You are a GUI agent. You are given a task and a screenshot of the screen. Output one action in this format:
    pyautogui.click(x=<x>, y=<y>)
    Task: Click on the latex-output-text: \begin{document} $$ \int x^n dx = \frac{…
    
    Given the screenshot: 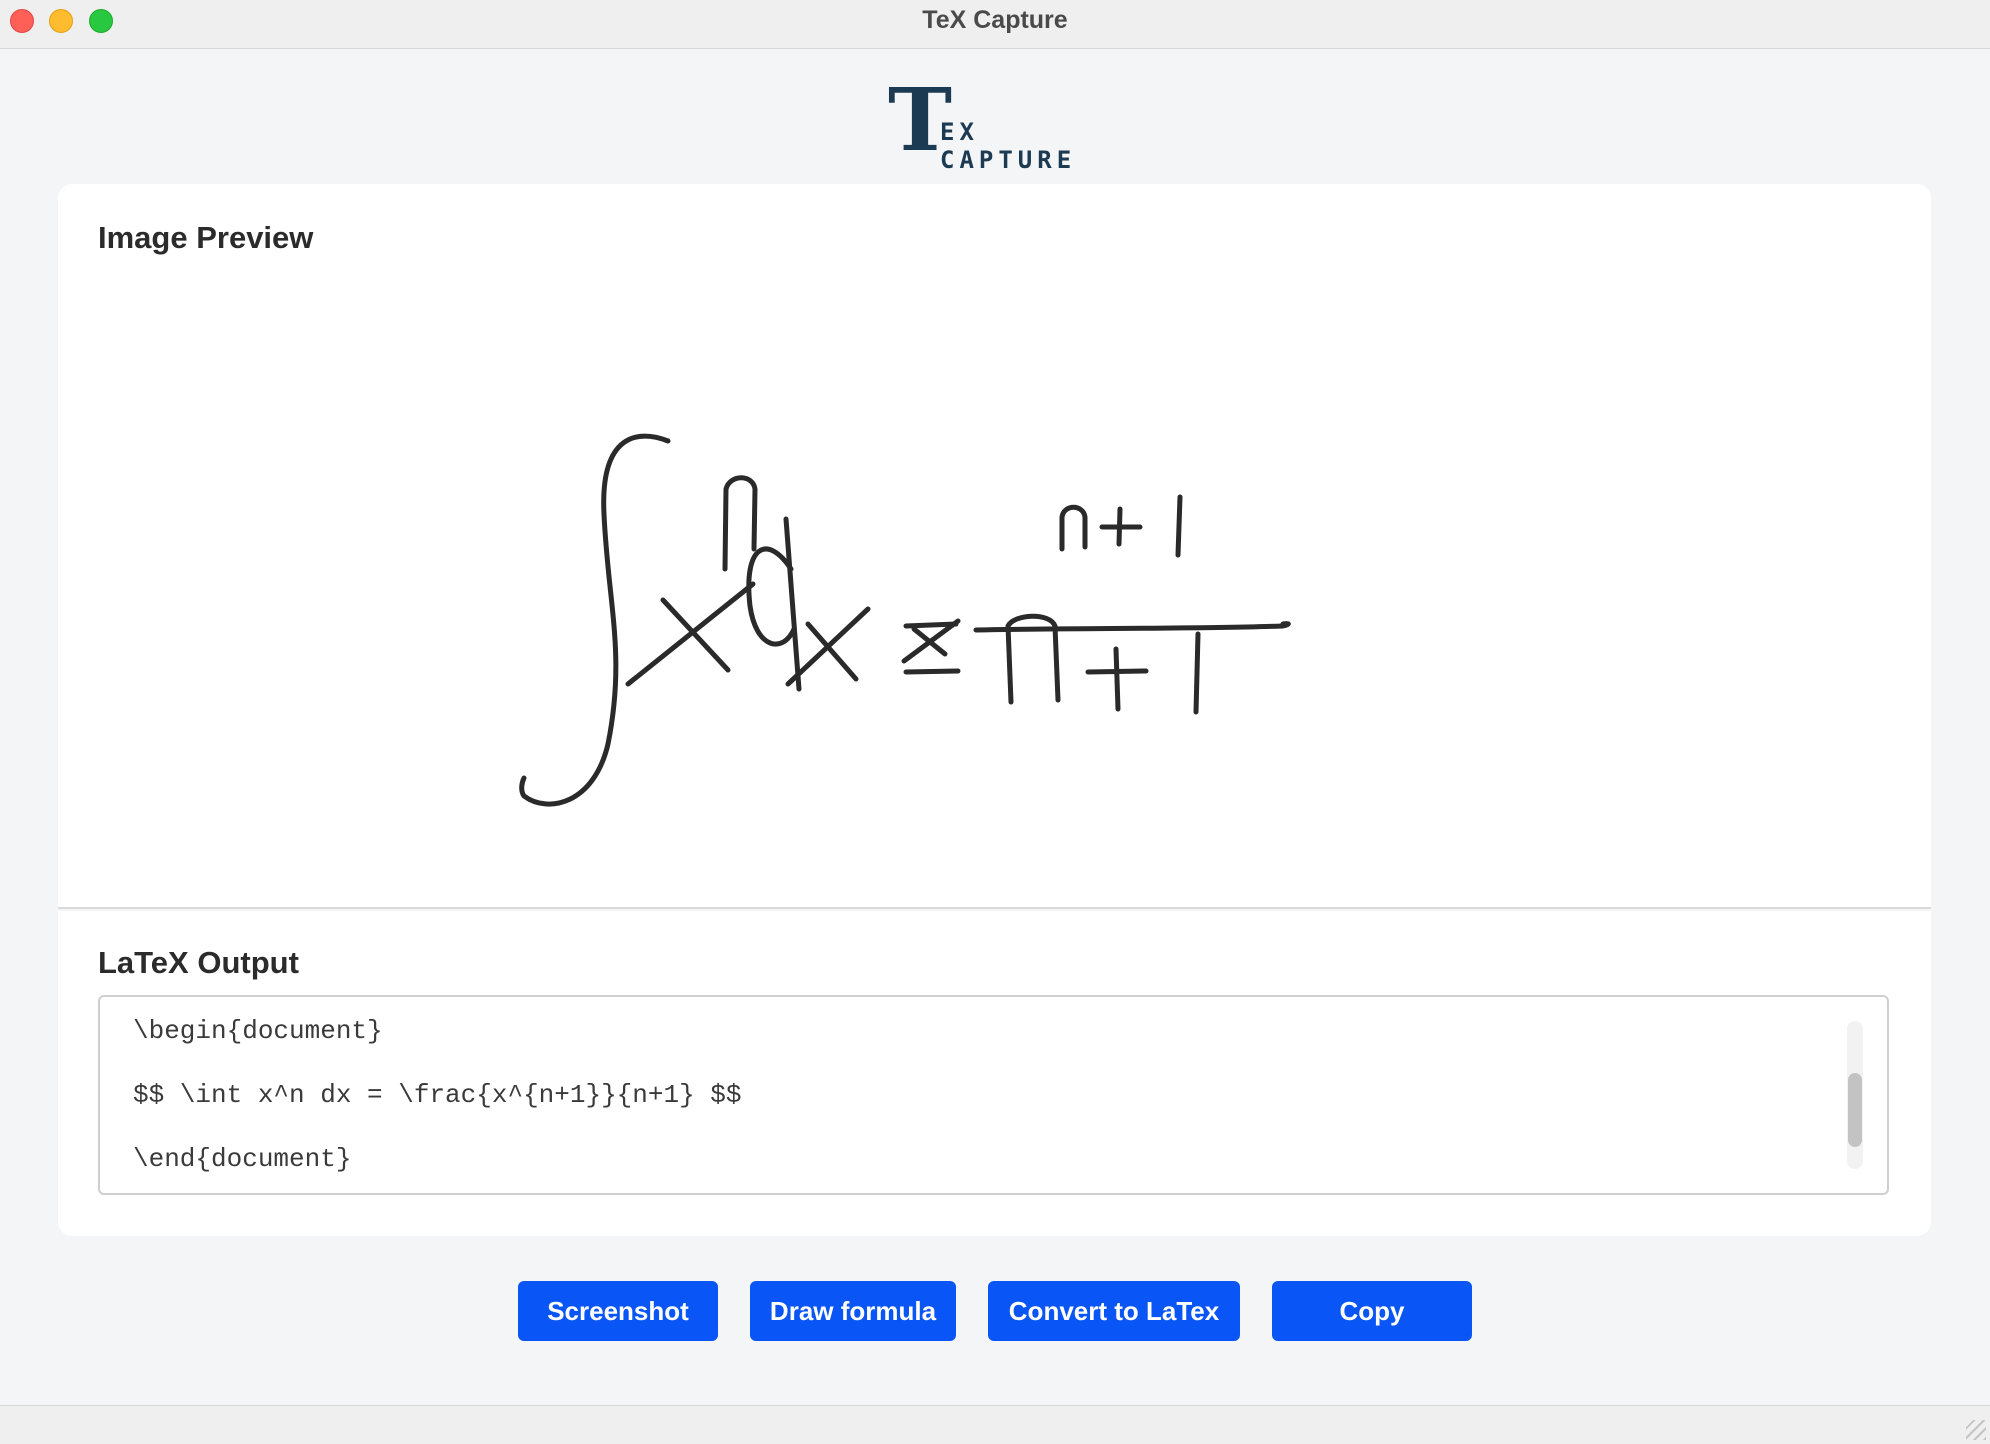 What is the action you would take?
    pyautogui.click(x=437, y=1111)
    